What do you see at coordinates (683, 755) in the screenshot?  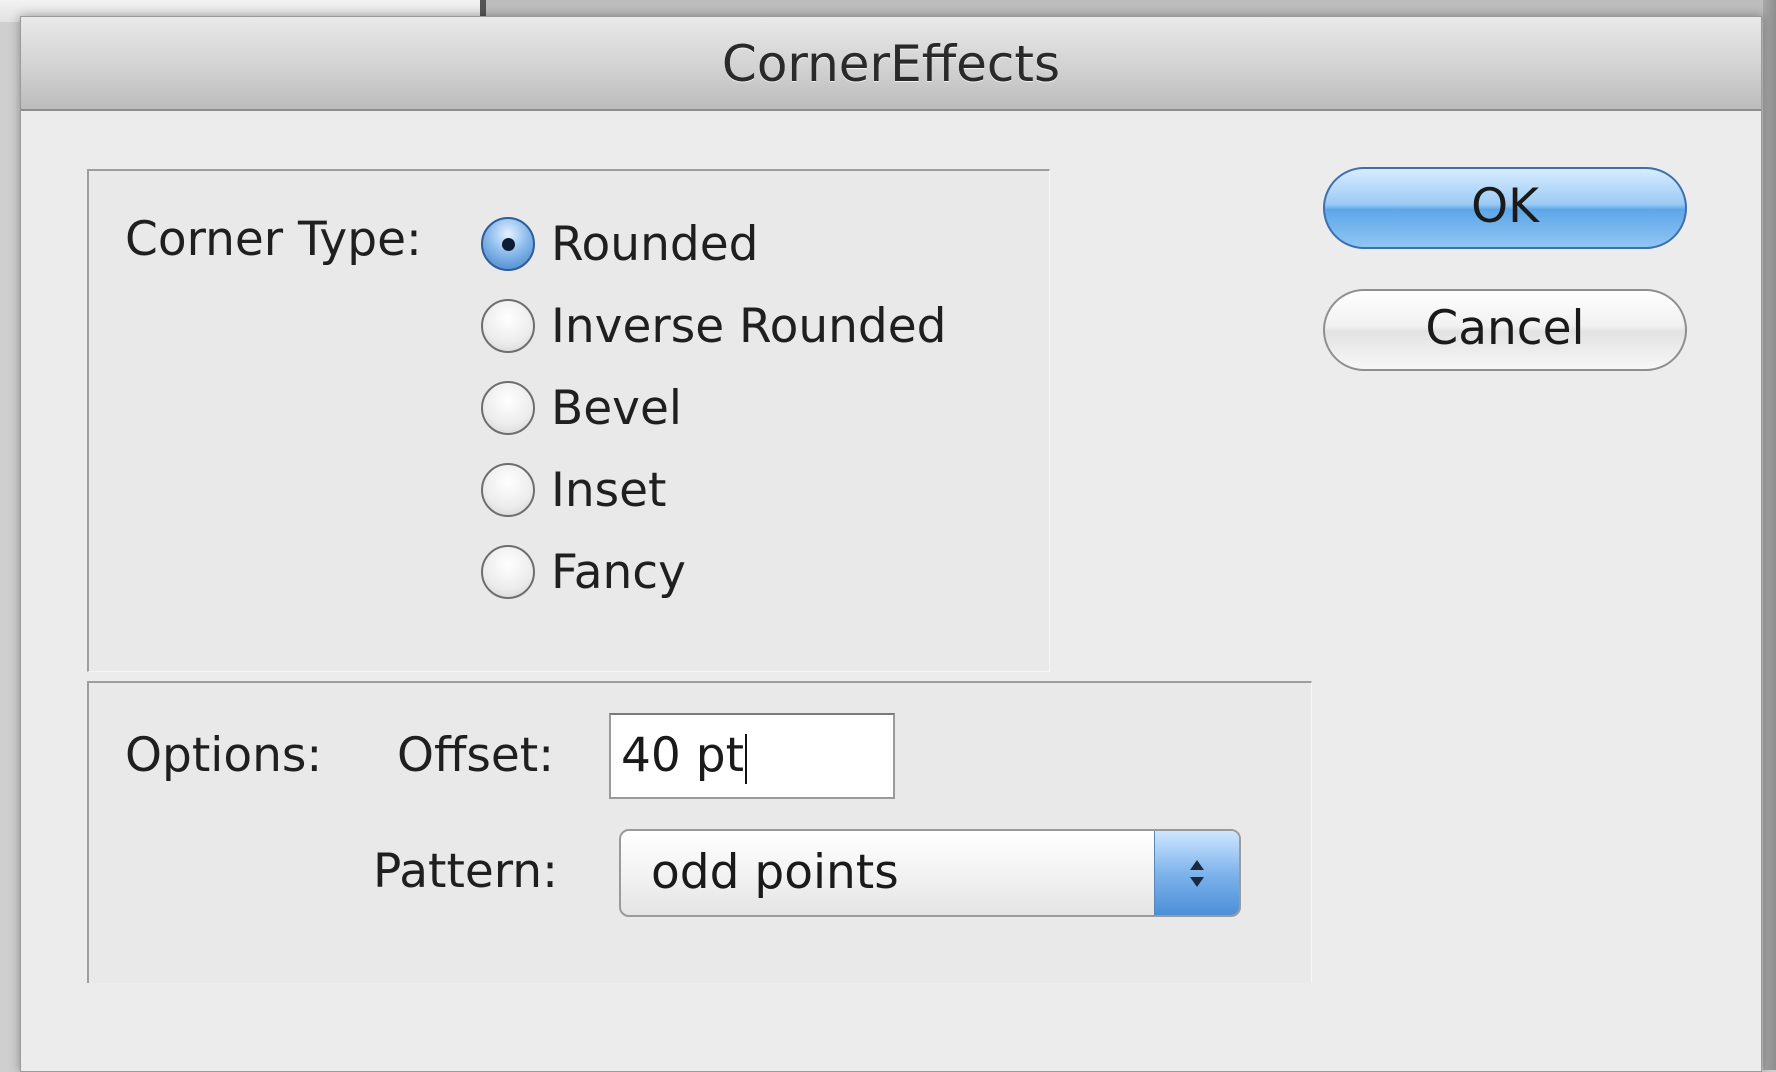 I see `offset-value: 40 pt` at bounding box center [683, 755].